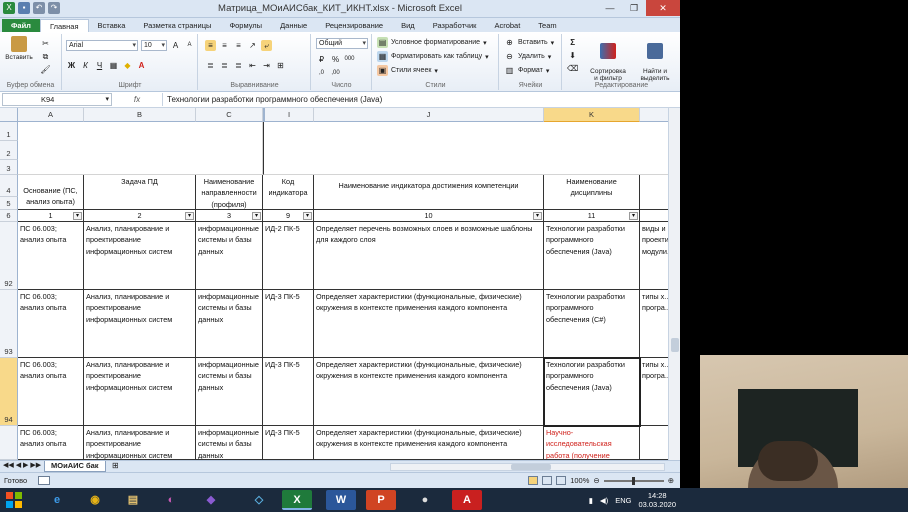 This screenshot has width=908, height=512. I want to click on align-bottom-icon: ≡, so click(238, 45).